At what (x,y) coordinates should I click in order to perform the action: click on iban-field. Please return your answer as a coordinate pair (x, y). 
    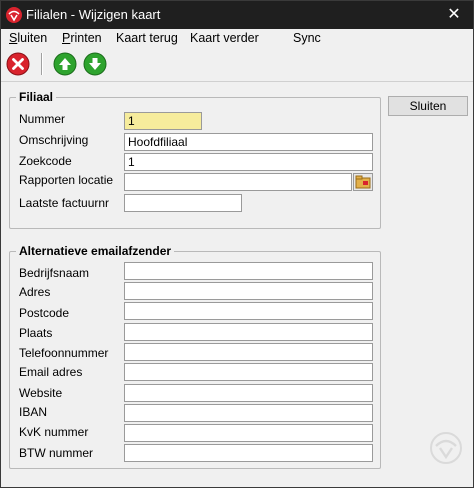
    Looking at the image, I should click on (248, 413).